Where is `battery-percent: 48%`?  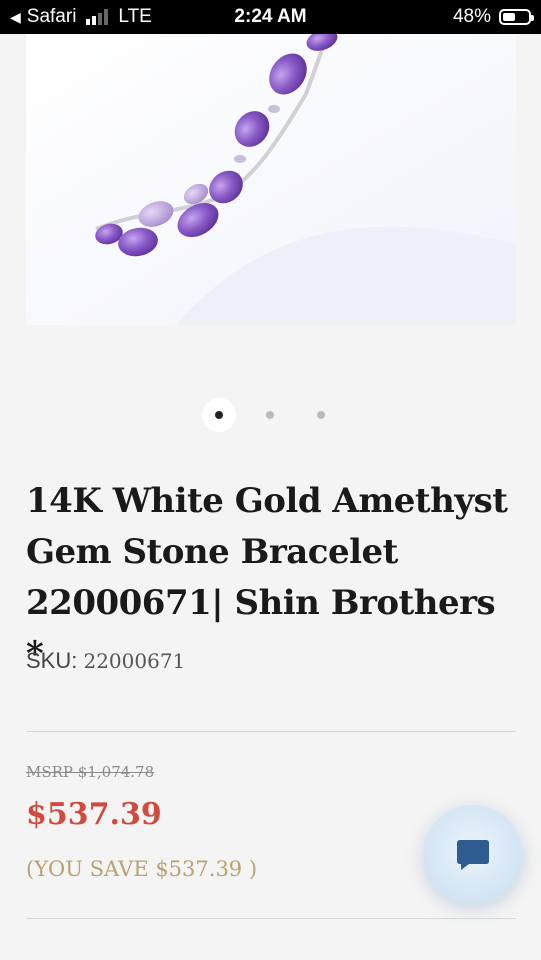
battery-percent: 48% is located at coordinates (471, 16).